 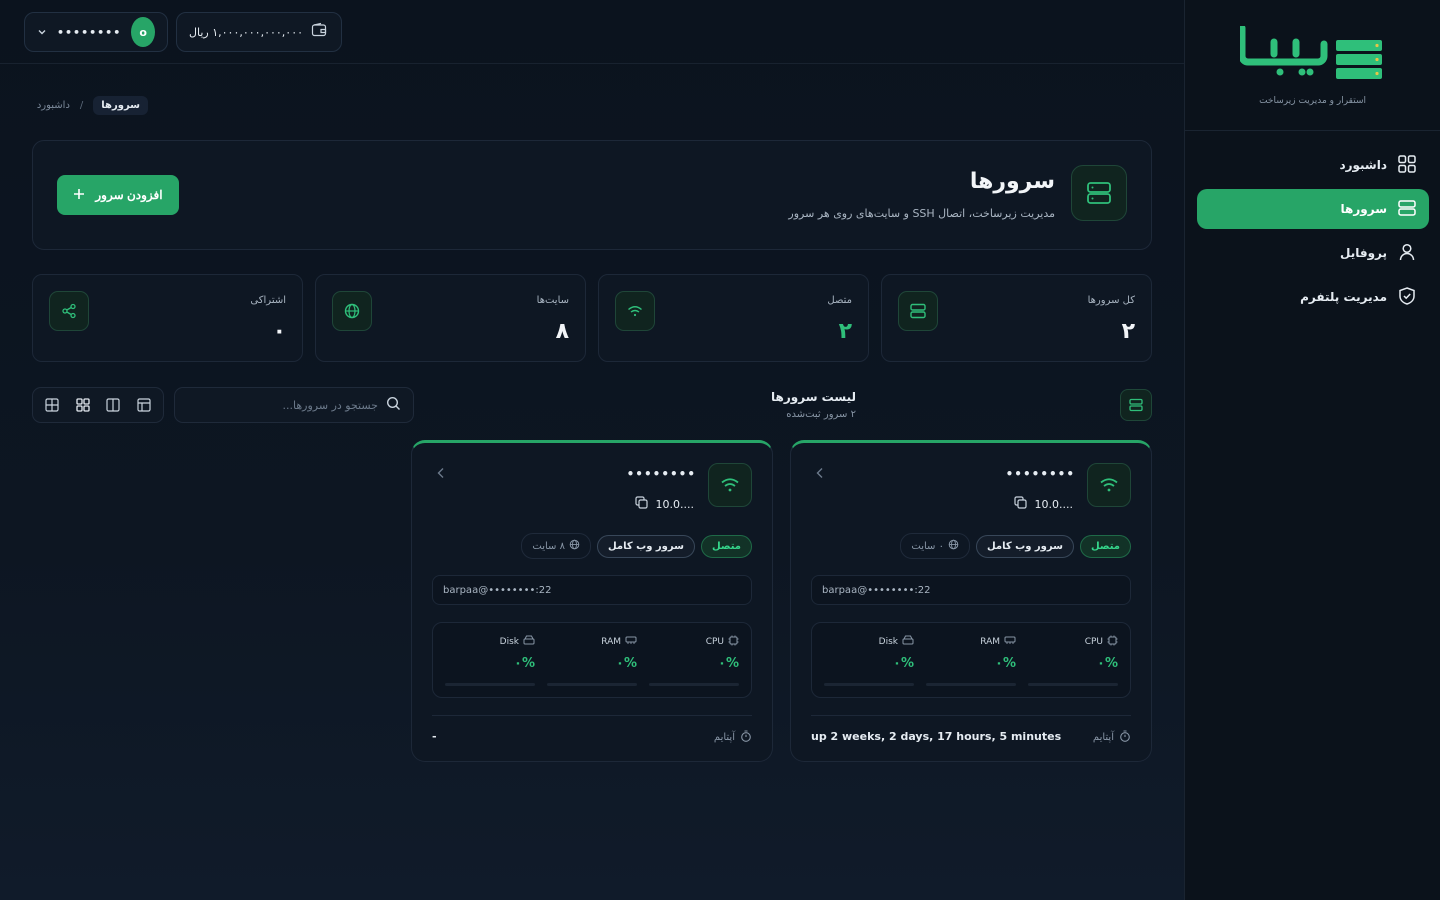 What do you see at coordinates (1111, 300) in the screenshot?
I see `stat-label: کل سرورها` at bounding box center [1111, 300].